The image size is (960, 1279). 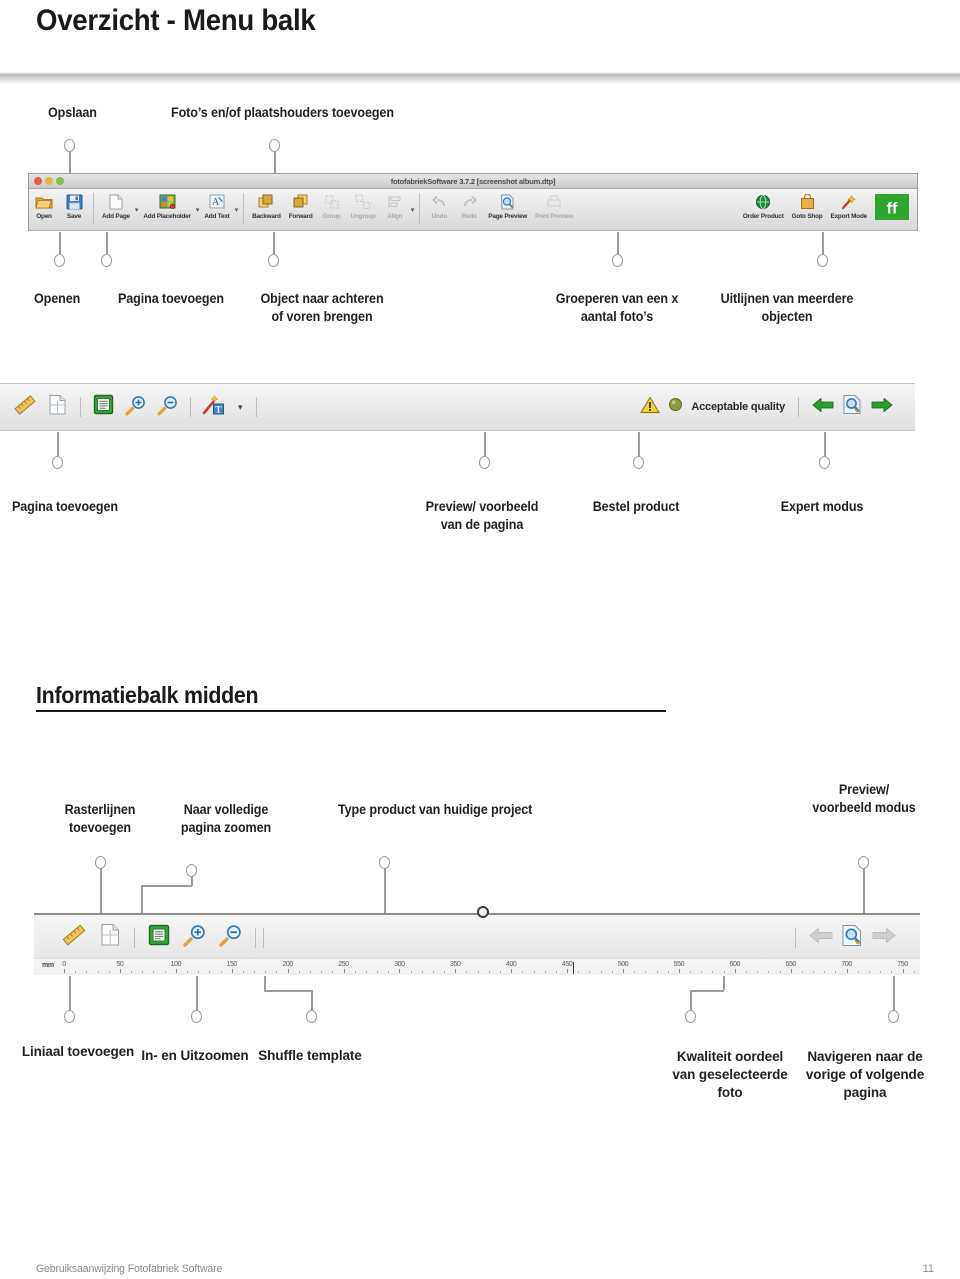 I want to click on ruler-tick-label: 550, so click(x=679, y=964).